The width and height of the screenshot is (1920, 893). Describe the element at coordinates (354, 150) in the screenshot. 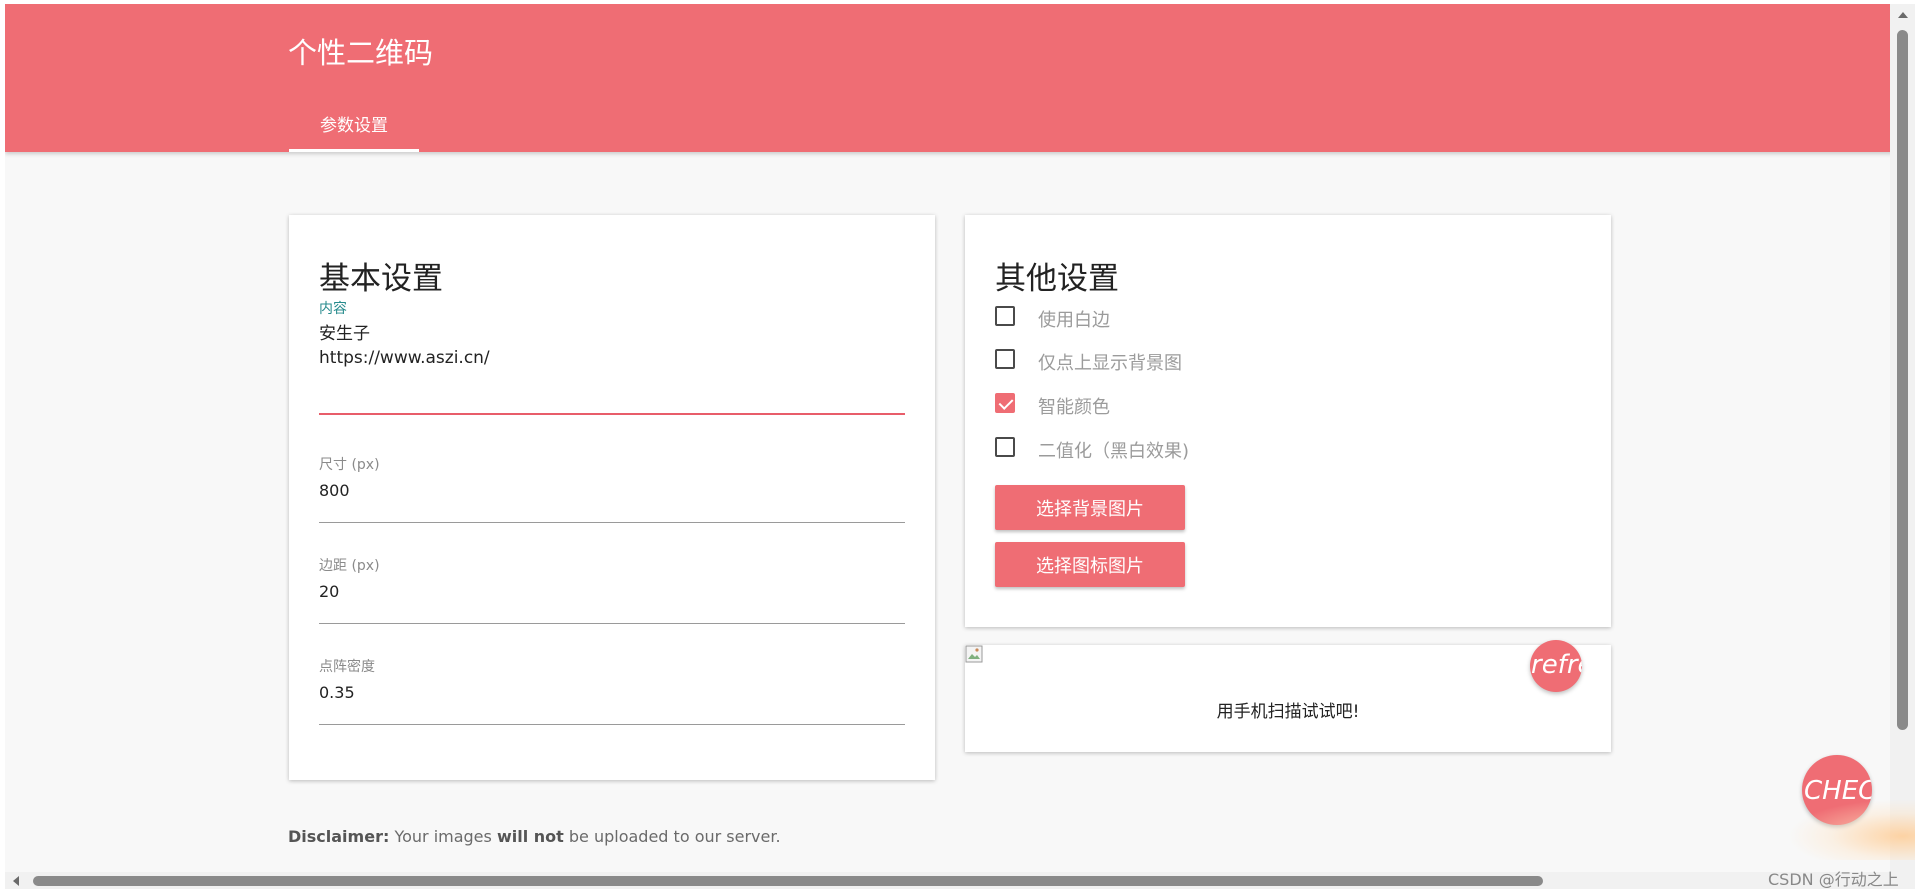

I see `tab-active-indicator` at that location.